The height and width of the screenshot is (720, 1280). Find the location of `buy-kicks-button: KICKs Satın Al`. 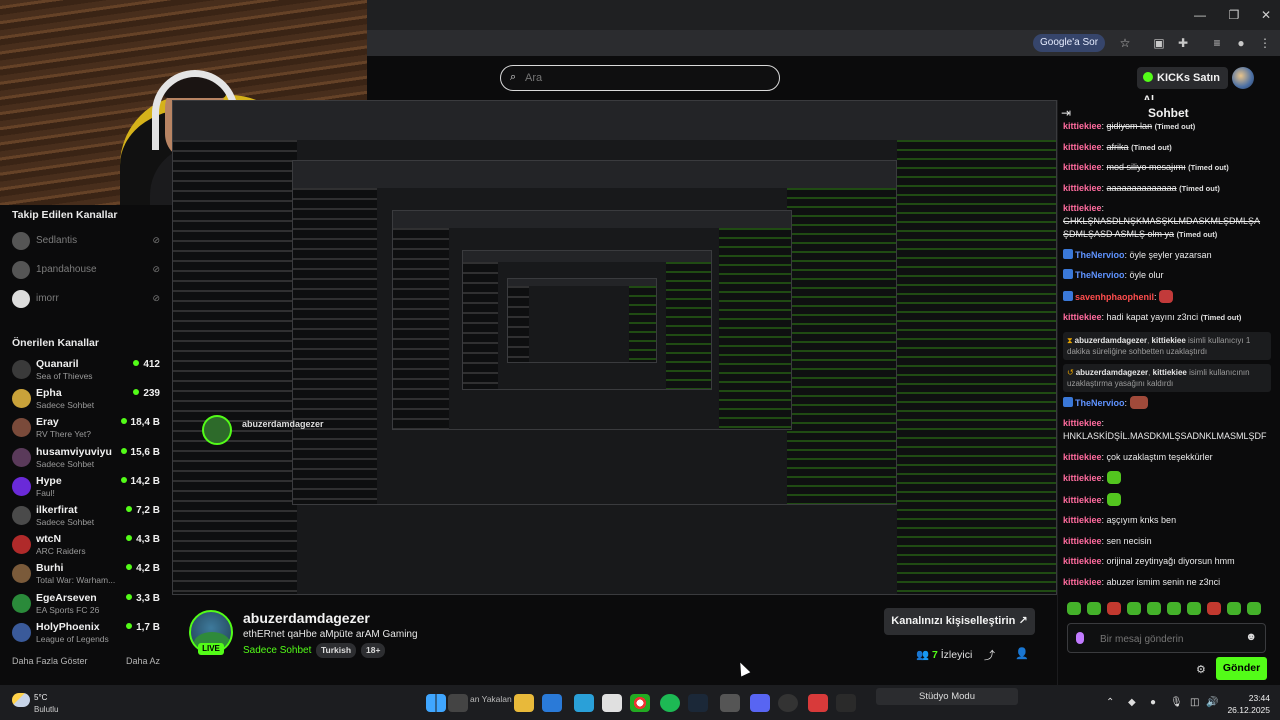

buy-kicks-button: KICKs Satın Al is located at coordinates (1182, 86).